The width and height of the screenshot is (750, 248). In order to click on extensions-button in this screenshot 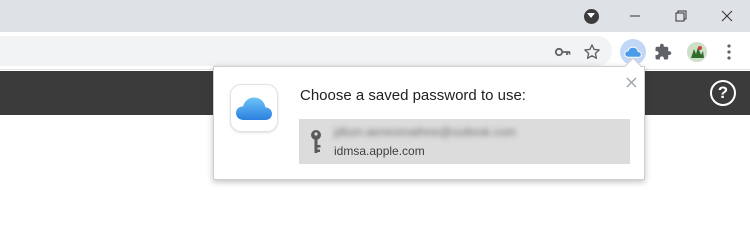, I will do `click(663, 52)`.